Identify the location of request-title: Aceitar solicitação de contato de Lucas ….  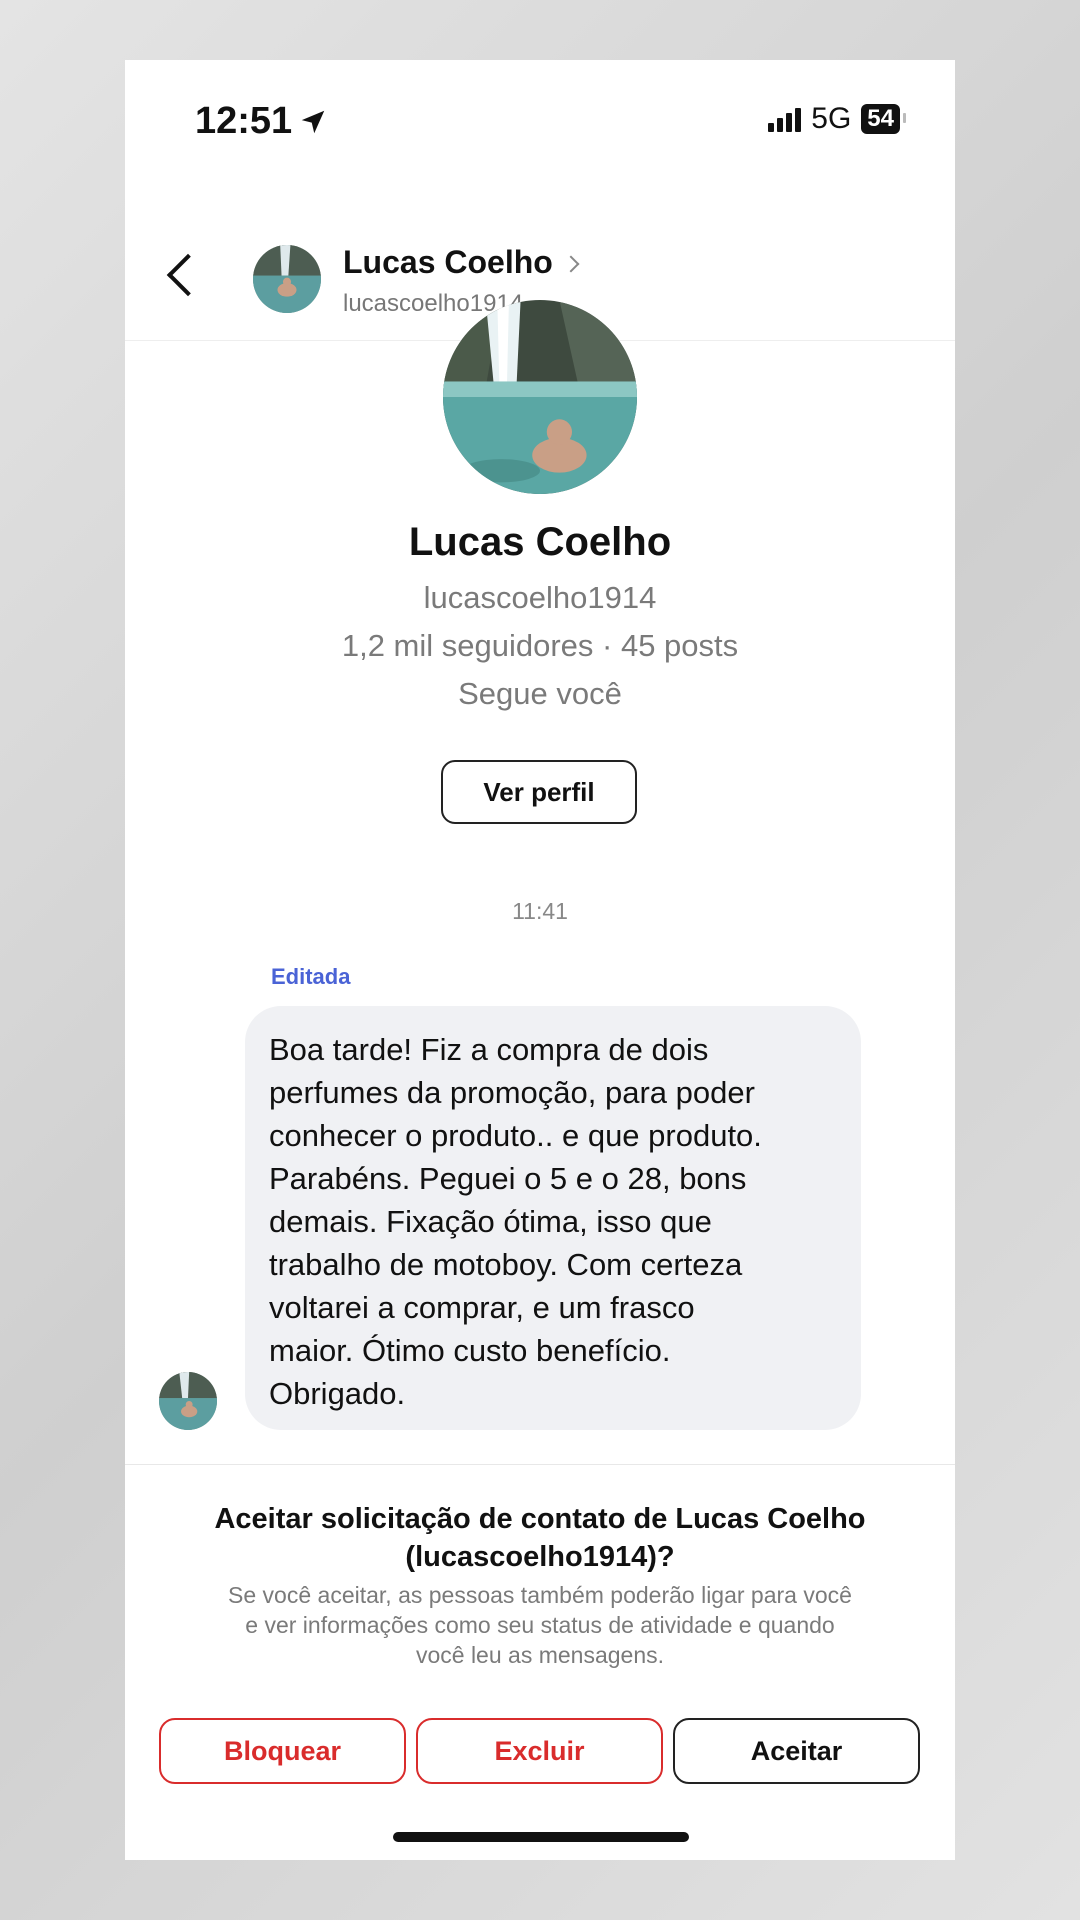
(540, 1538).